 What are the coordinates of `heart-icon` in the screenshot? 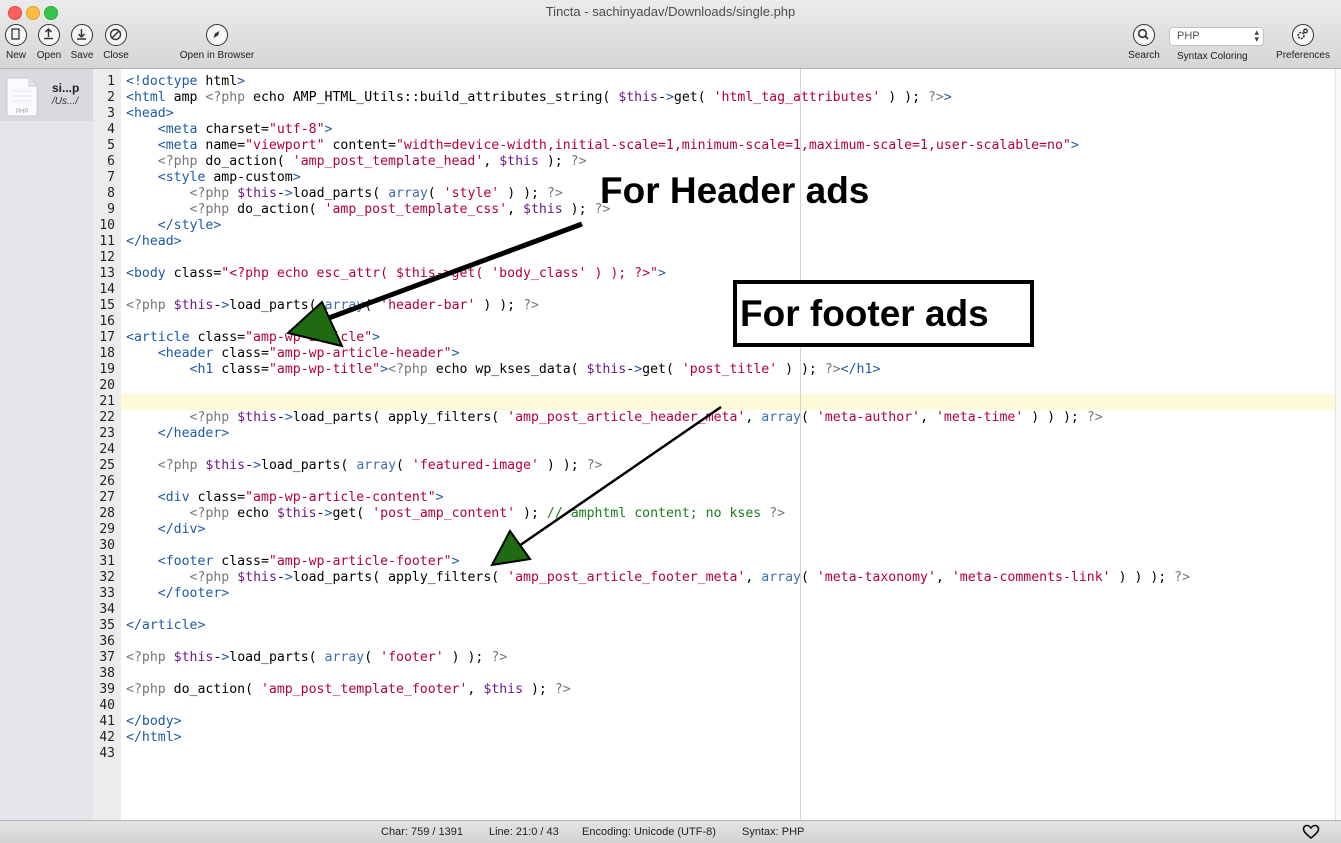 It's located at (1311, 832).